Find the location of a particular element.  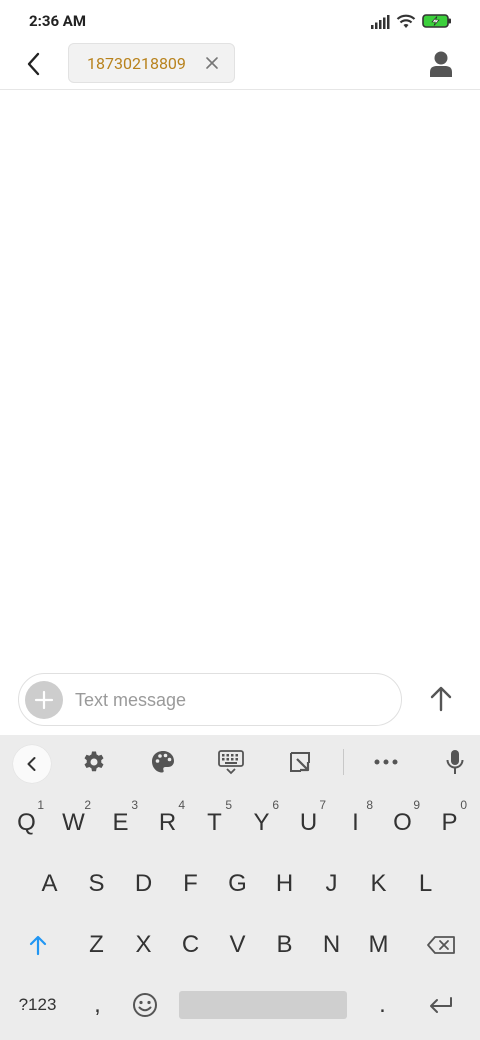

compose-field is located at coordinates (210, 699).